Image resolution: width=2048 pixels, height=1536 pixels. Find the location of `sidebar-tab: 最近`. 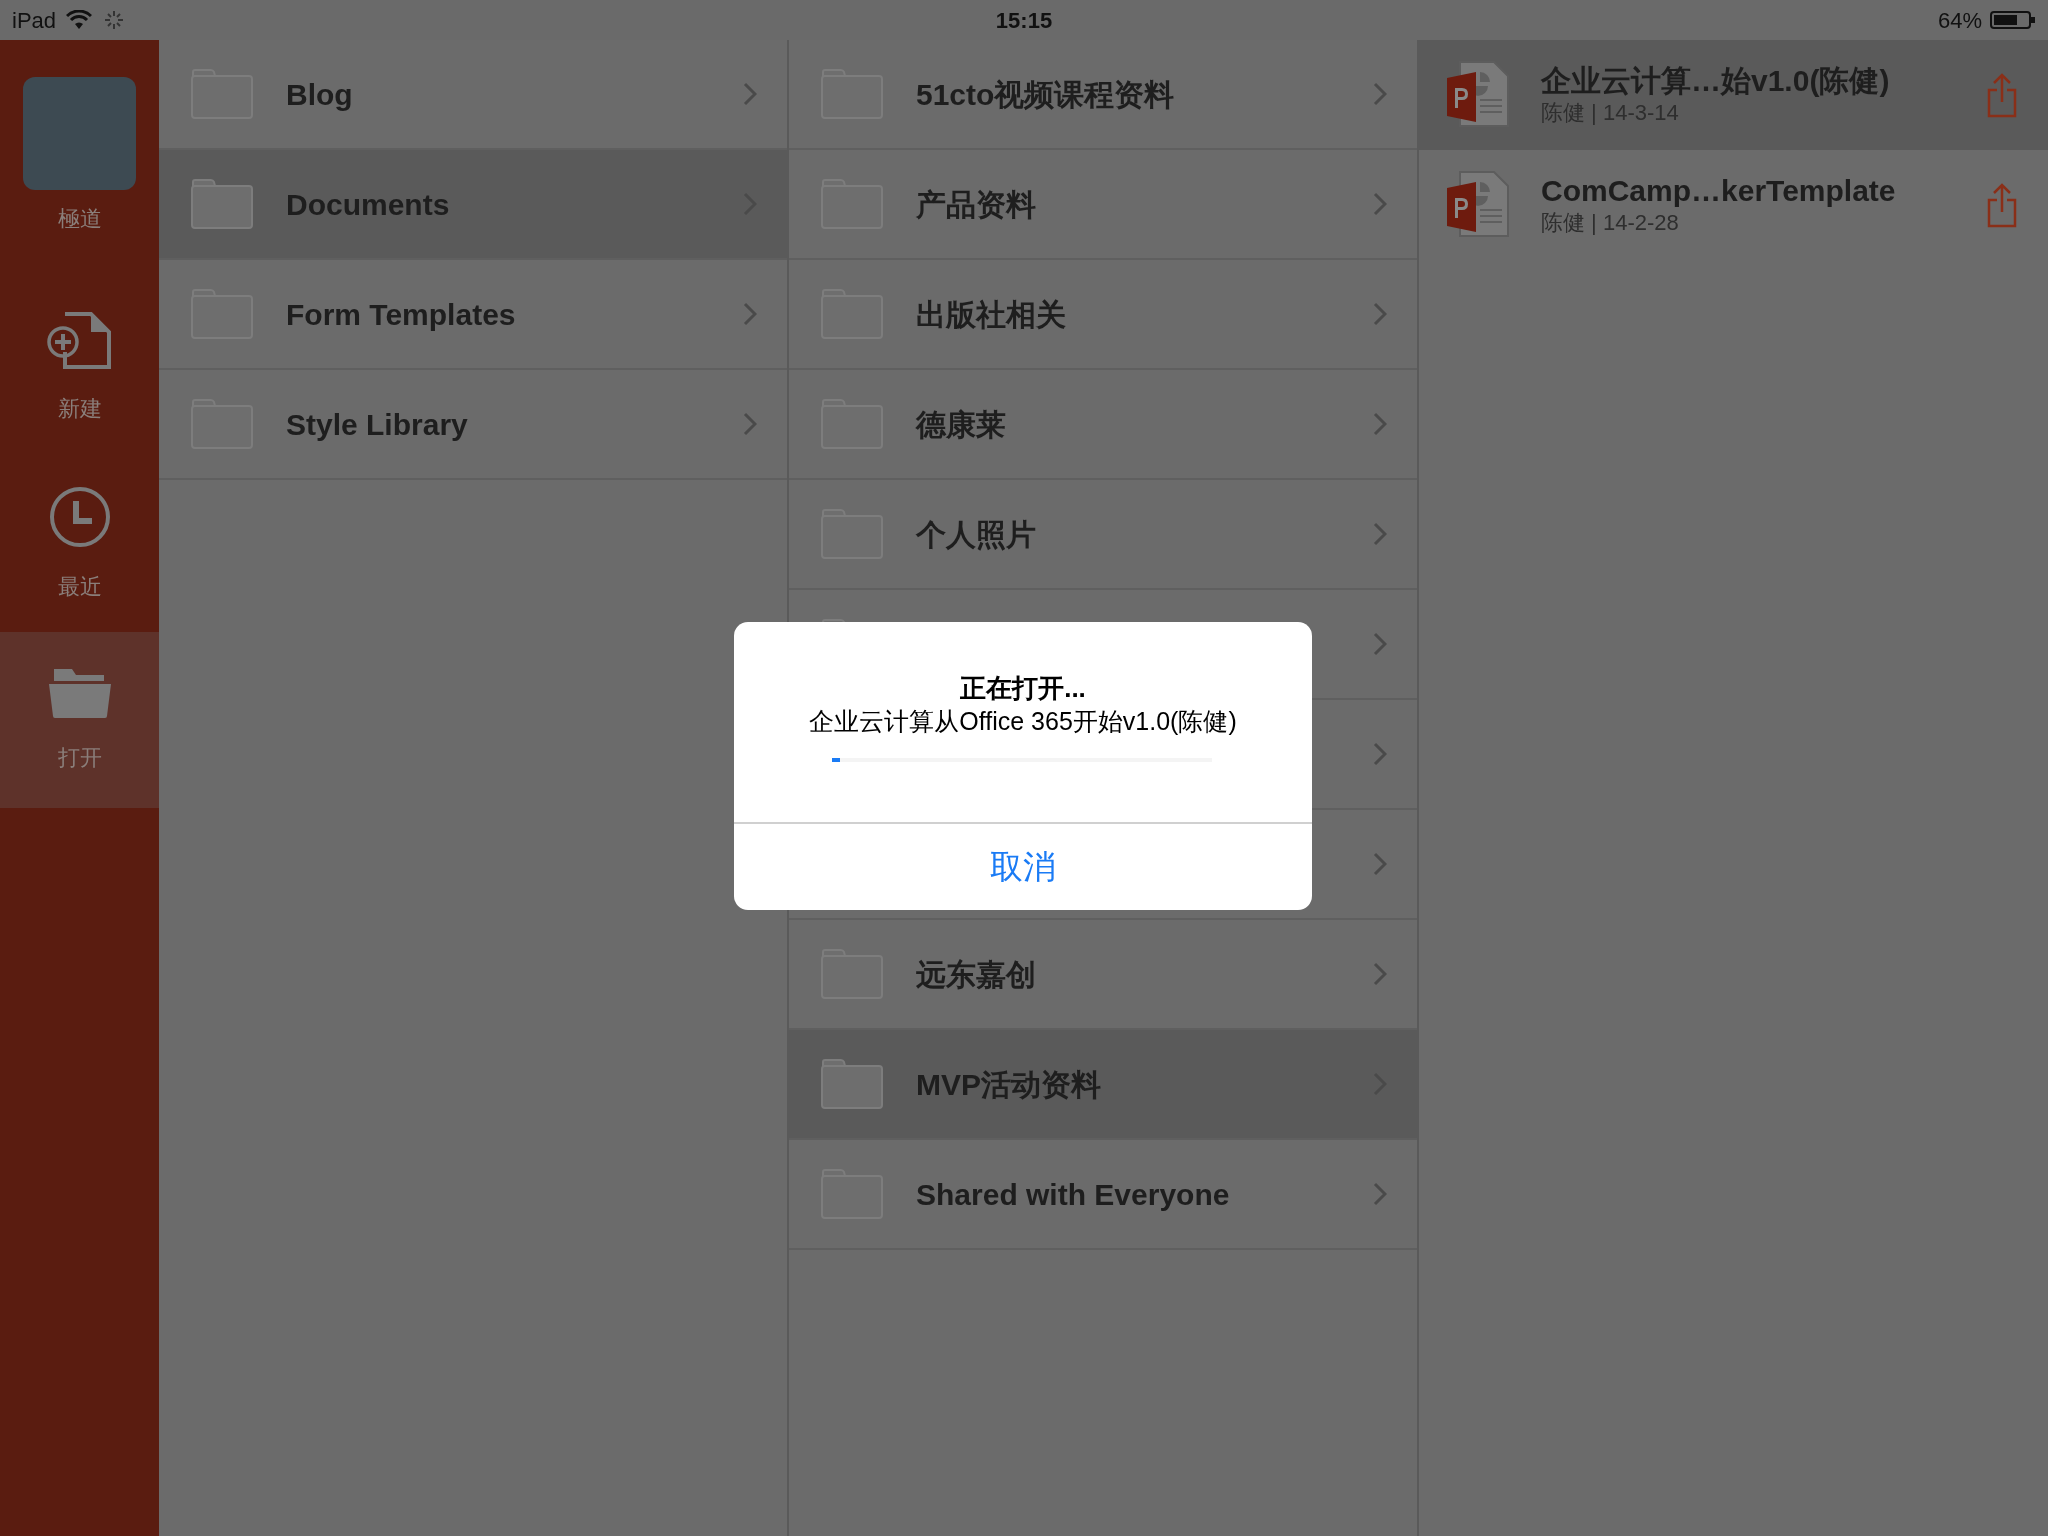

sidebar-tab: 最近 is located at coordinates (79, 544).